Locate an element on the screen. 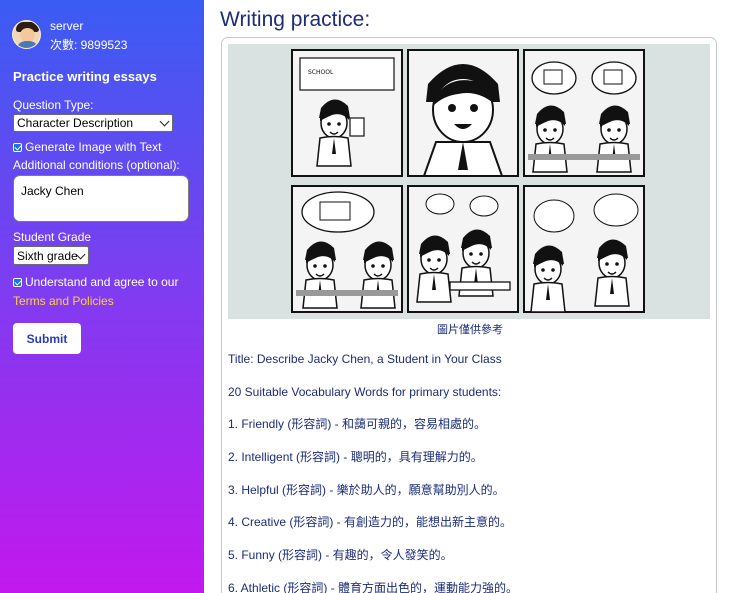  question-type-select: Character Description is located at coordinates (93, 123).